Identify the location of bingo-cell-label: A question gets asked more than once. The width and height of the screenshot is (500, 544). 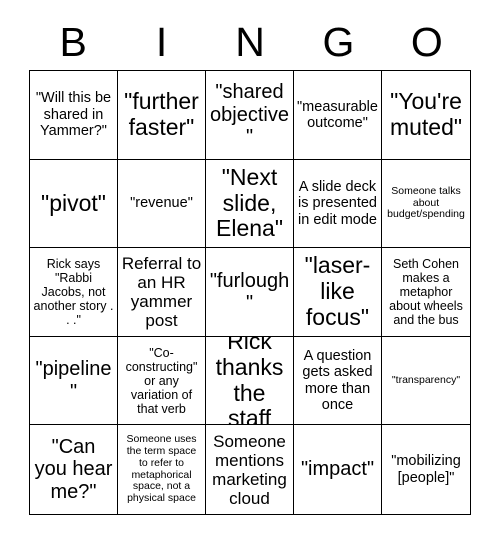
(337, 380).